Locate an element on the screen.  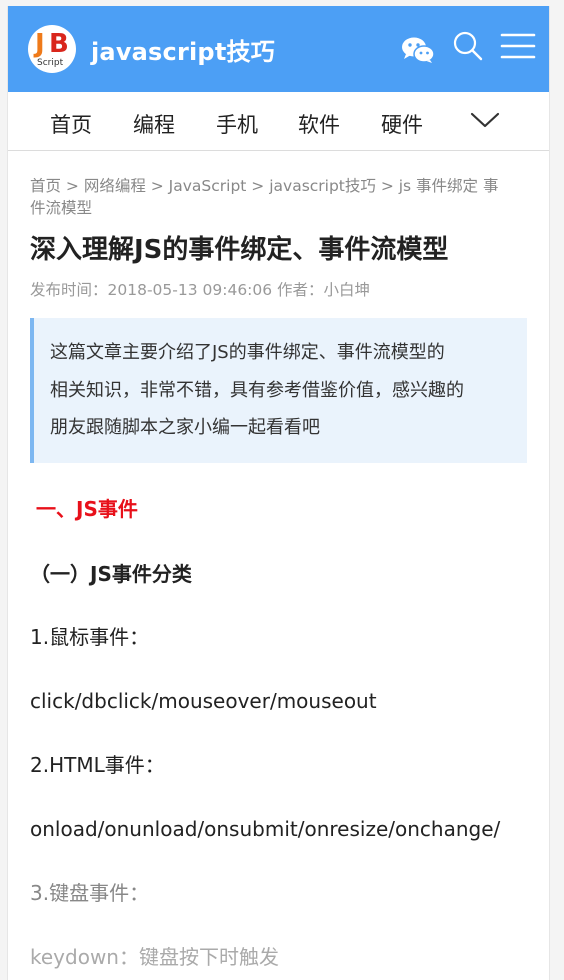
nav-item-home: 首页 is located at coordinates (71, 124).